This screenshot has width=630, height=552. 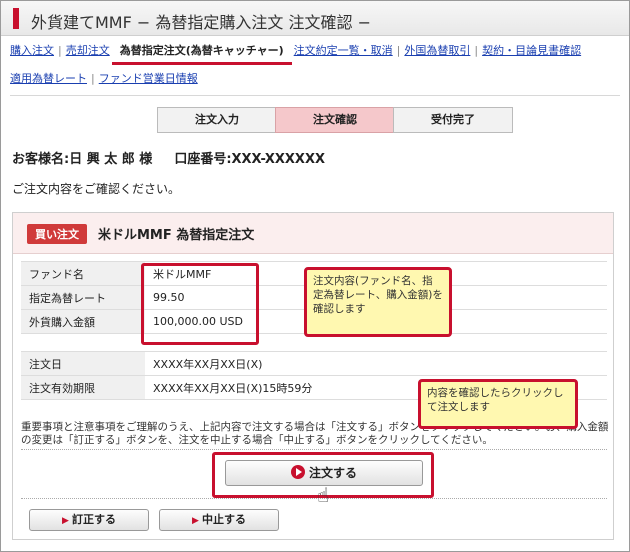 I want to click on nav-link-applied-rate: 適用為替レート, so click(x=48, y=78).